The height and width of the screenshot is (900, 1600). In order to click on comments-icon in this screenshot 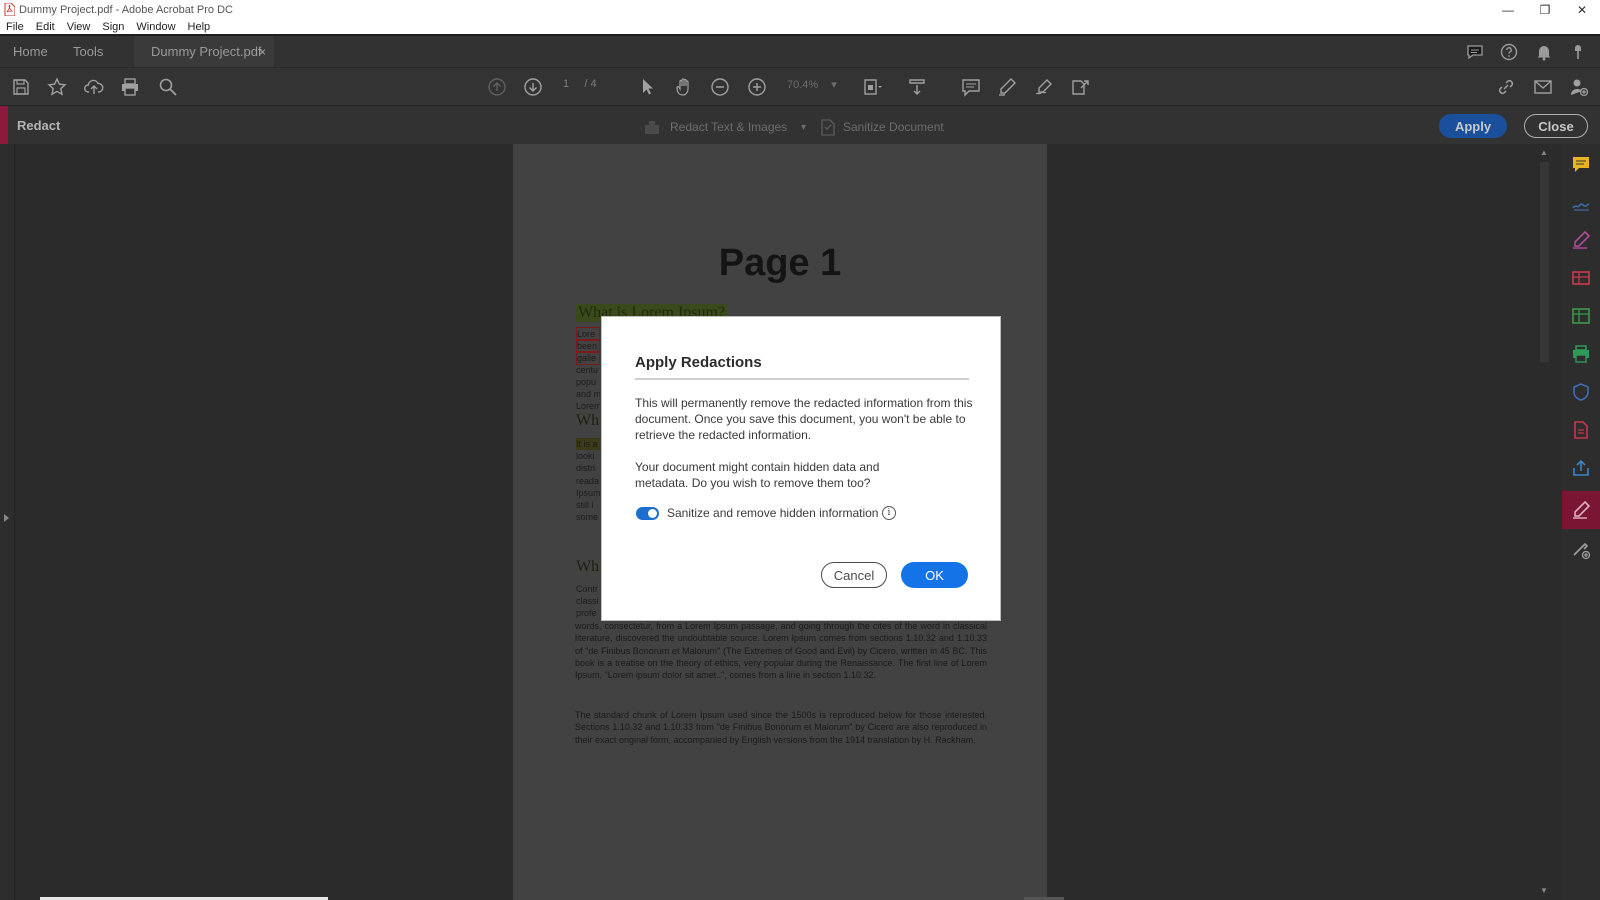, I will do `click(1475, 52)`.